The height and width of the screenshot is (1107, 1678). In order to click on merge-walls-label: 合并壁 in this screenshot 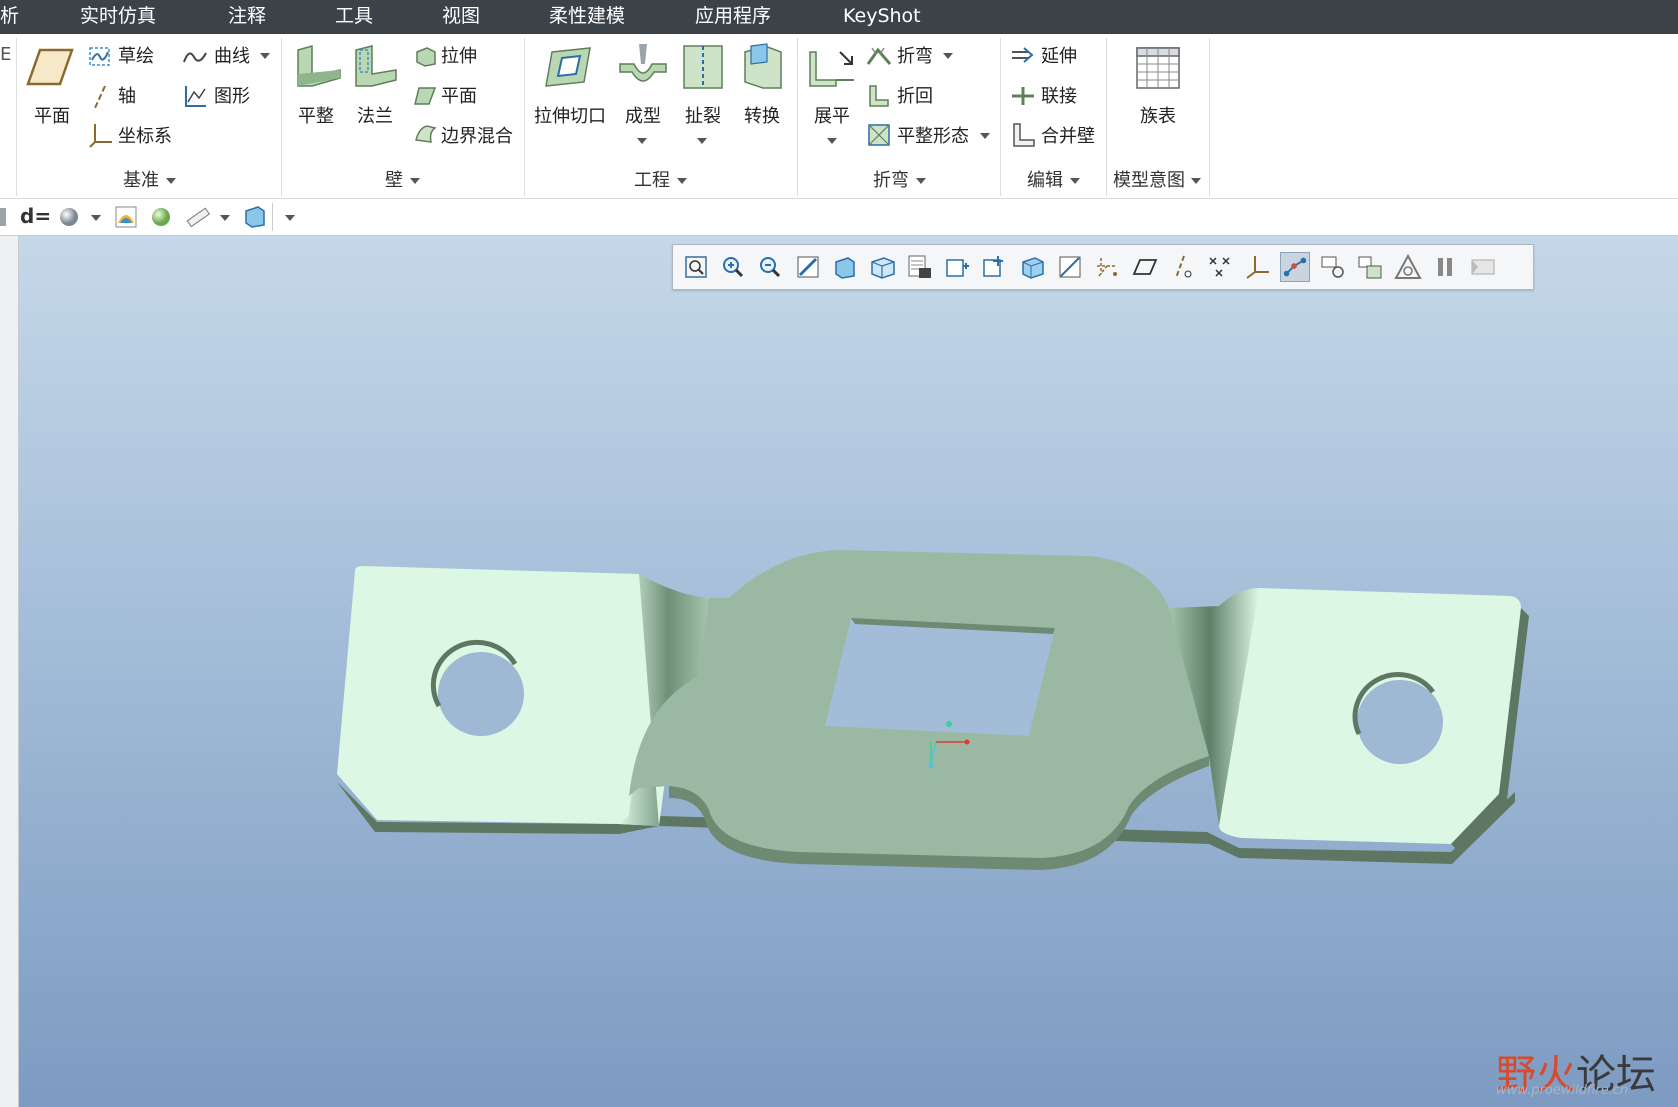, I will do `click(1068, 136)`.